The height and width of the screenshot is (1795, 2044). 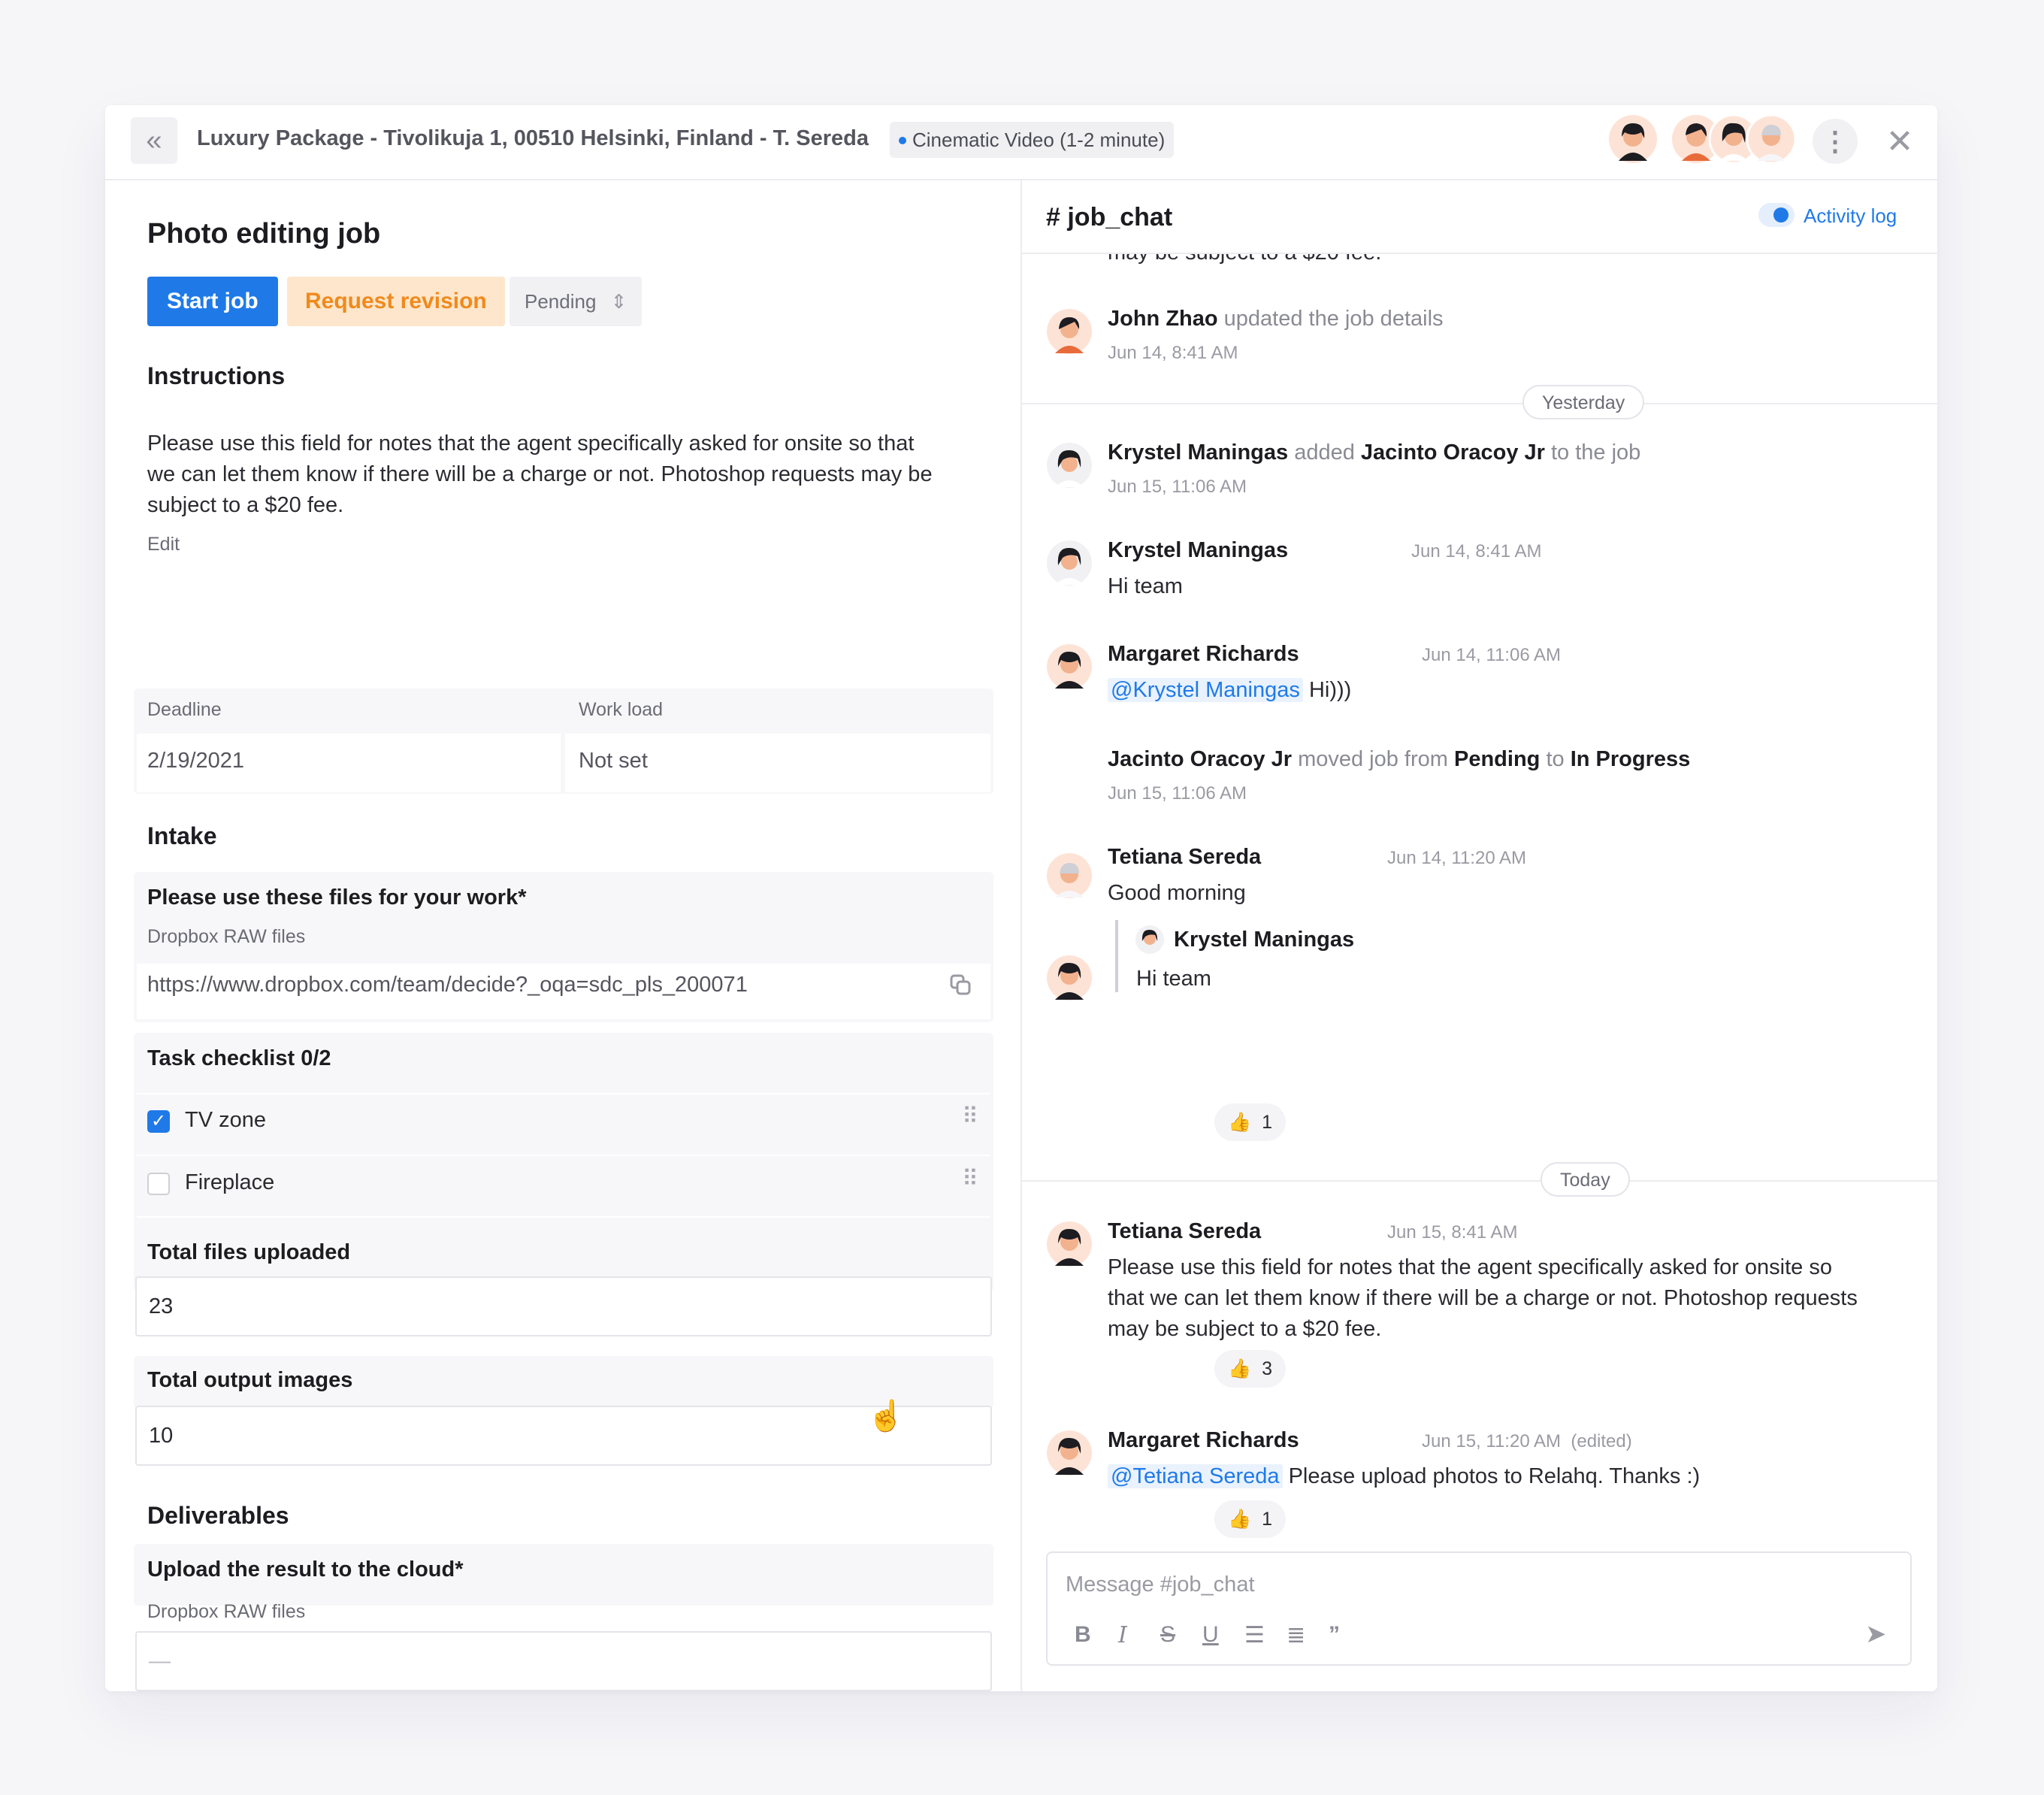 What do you see at coordinates (1776, 215) in the screenshot?
I see `activity-log-toggle` at bounding box center [1776, 215].